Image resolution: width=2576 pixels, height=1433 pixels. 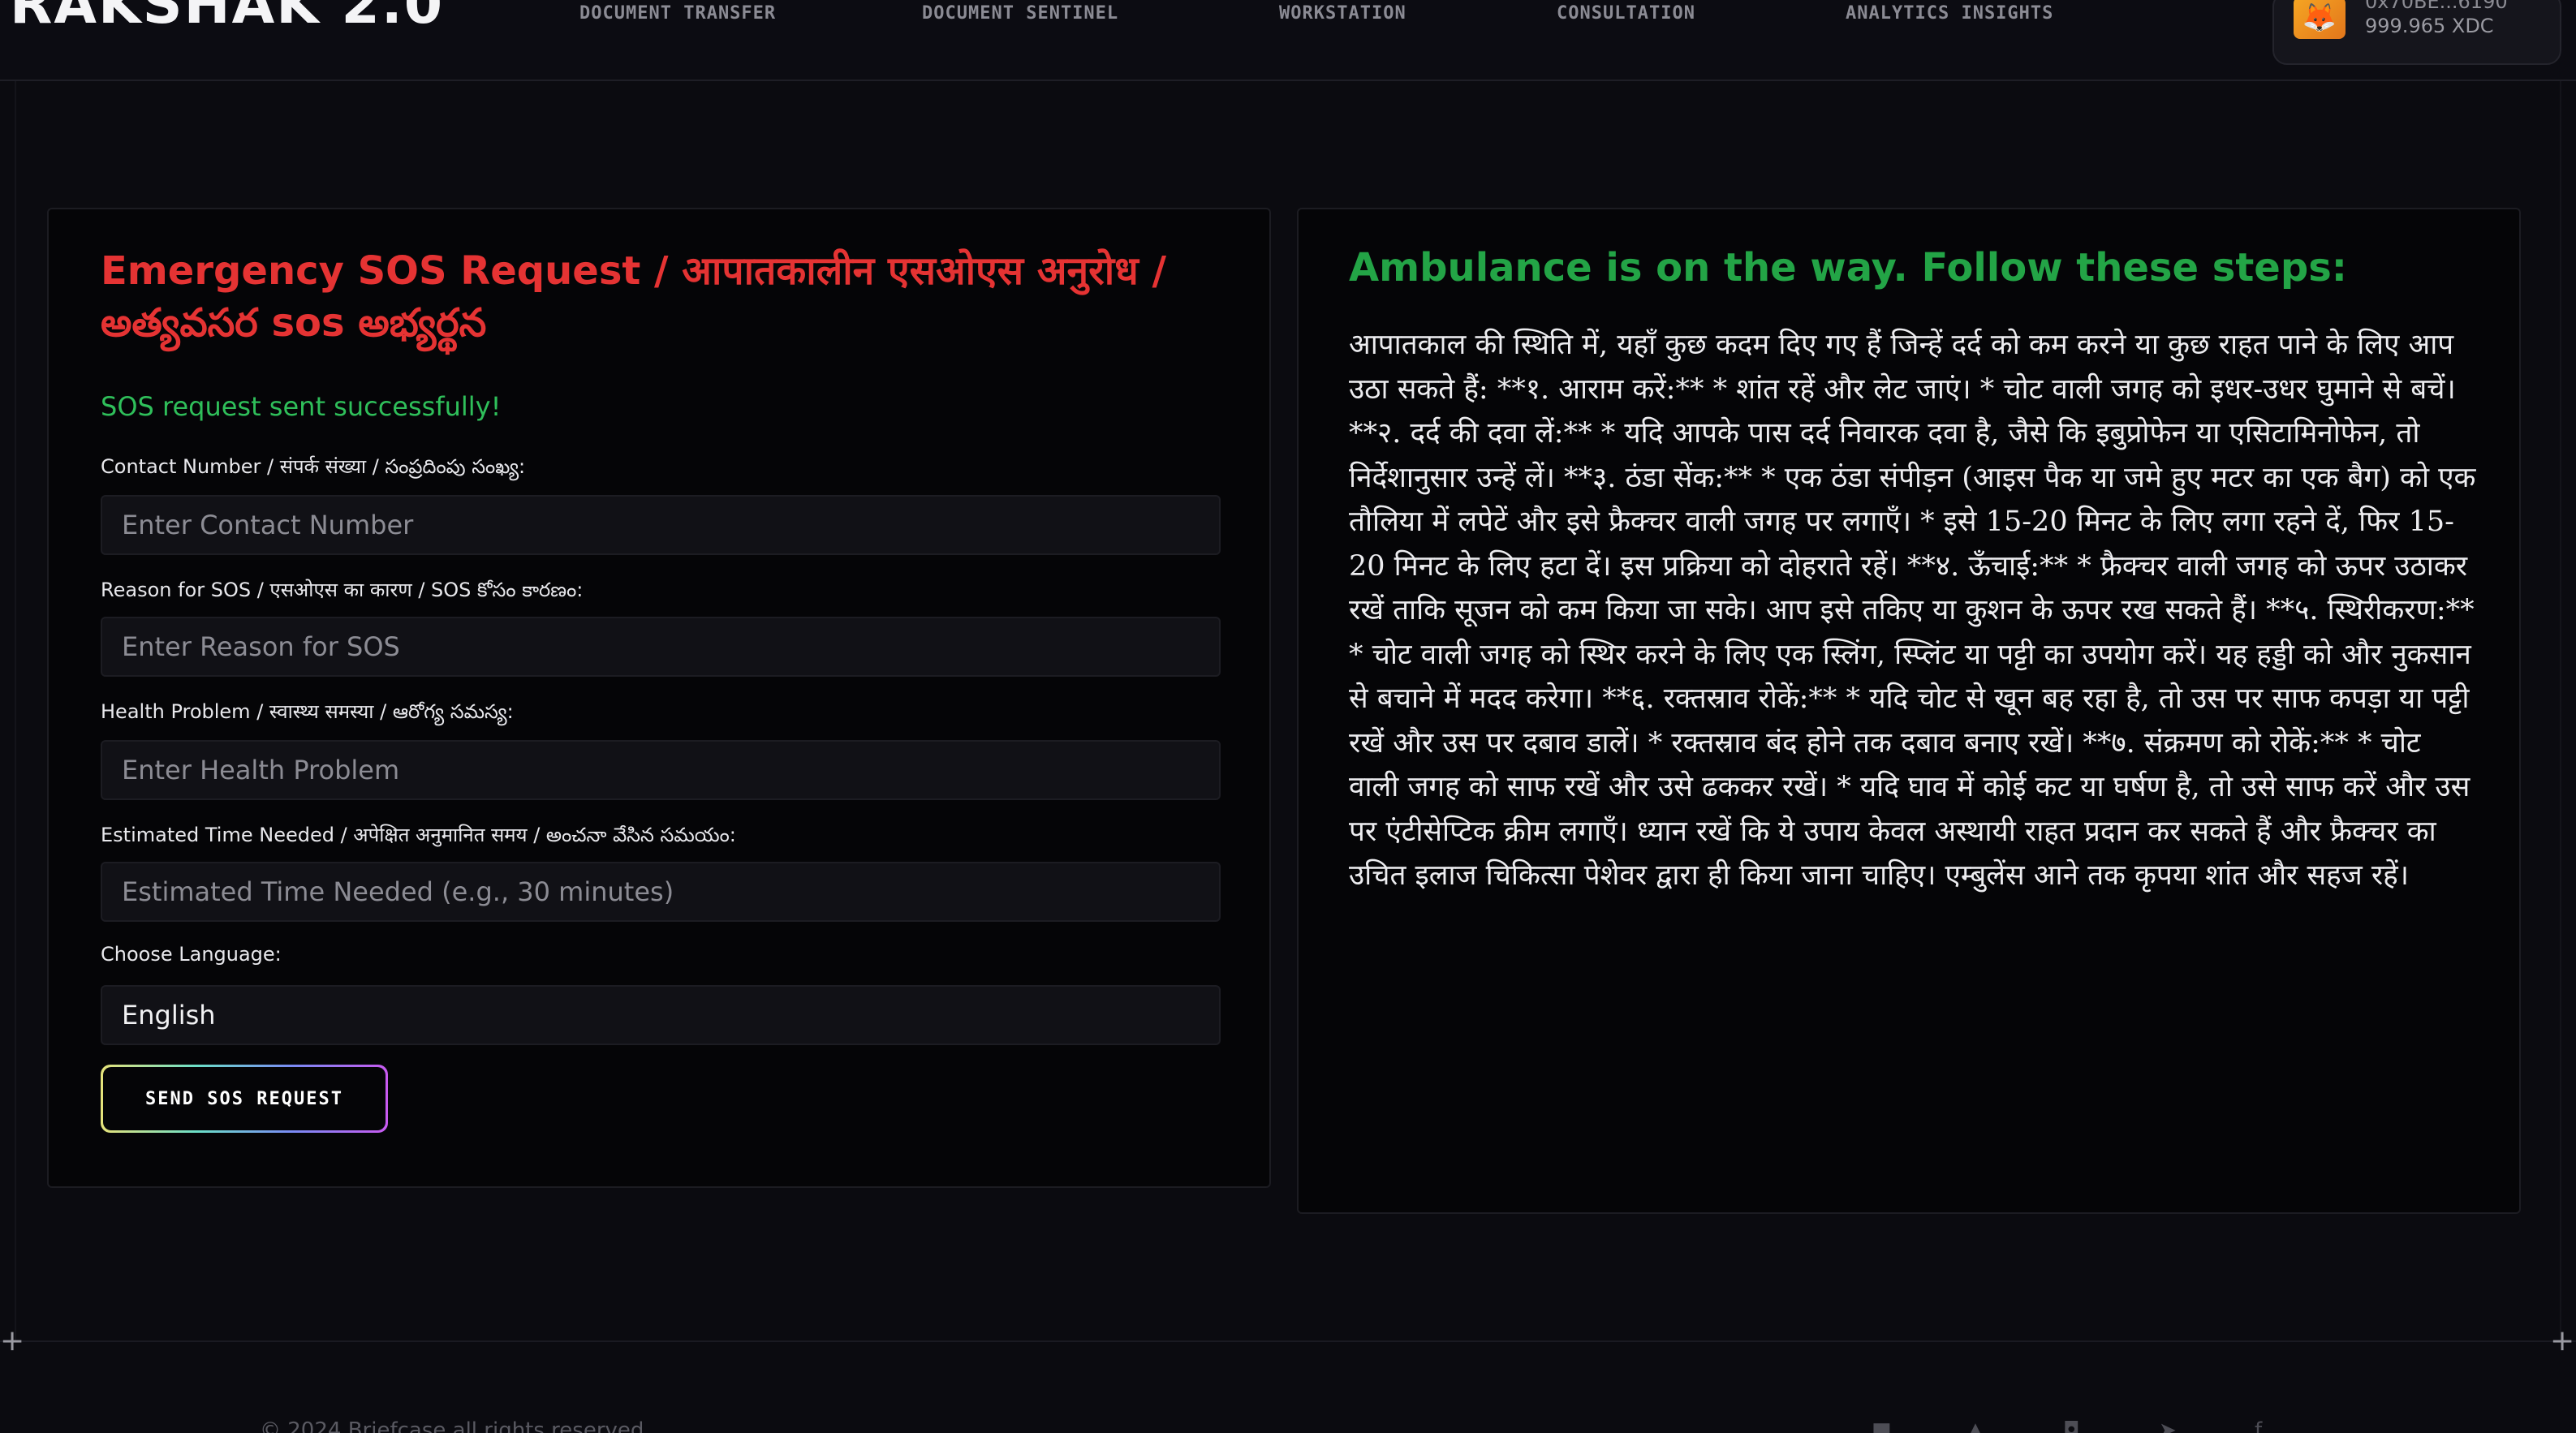 What do you see at coordinates (452, 1426) in the screenshot?
I see `footer-copyright: © 2024 Briefcase all rights reserved` at bounding box center [452, 1426].